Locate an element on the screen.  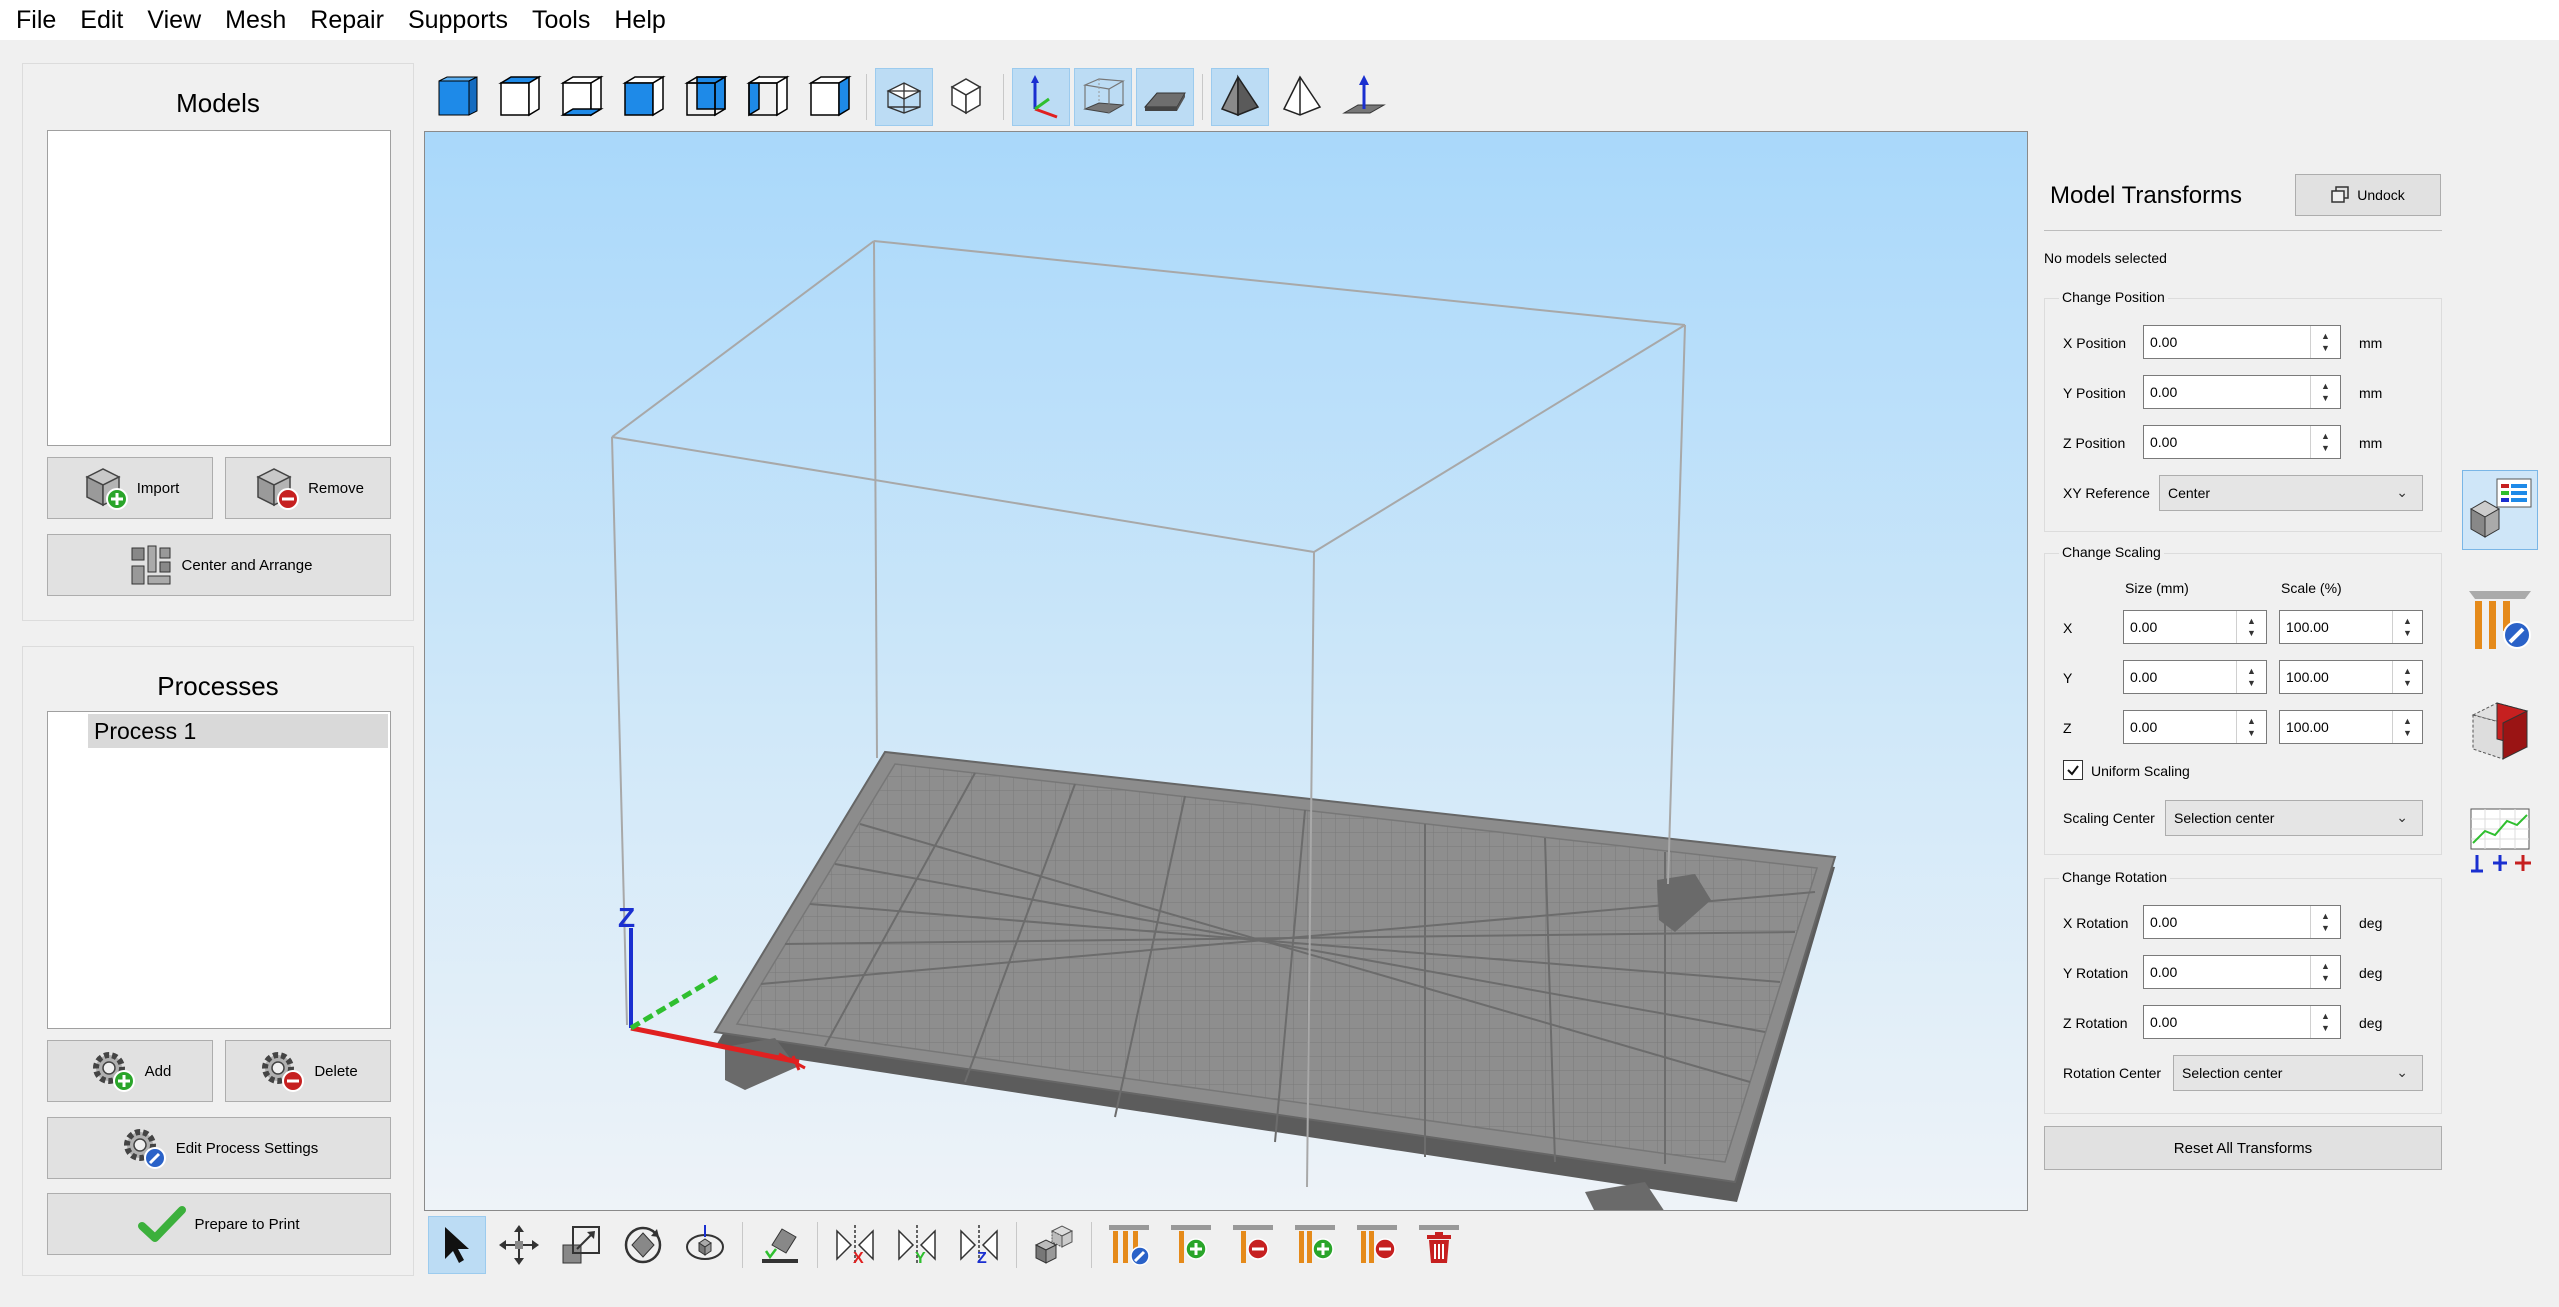
view-left-button is located at coordinates (767, 97).